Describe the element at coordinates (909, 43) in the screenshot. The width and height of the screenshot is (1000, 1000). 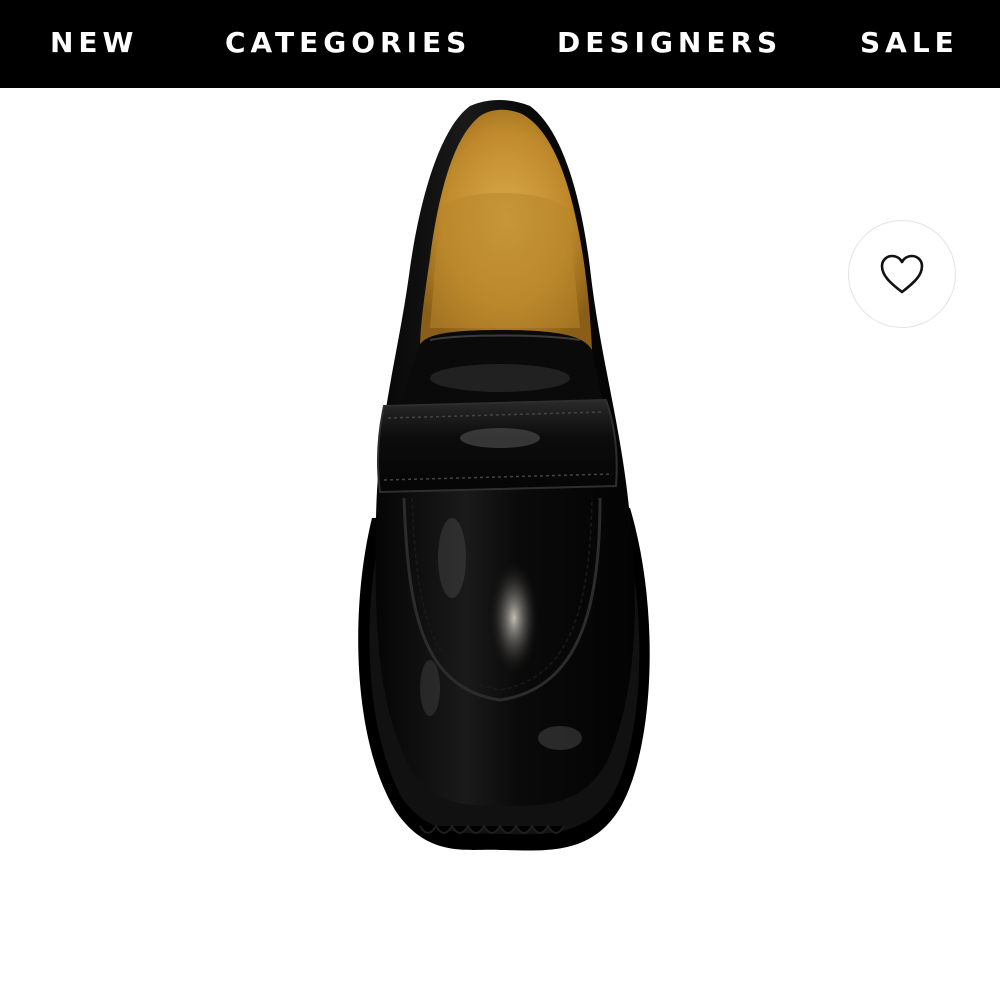
I see `nav-item-sale: SALE` at that location.